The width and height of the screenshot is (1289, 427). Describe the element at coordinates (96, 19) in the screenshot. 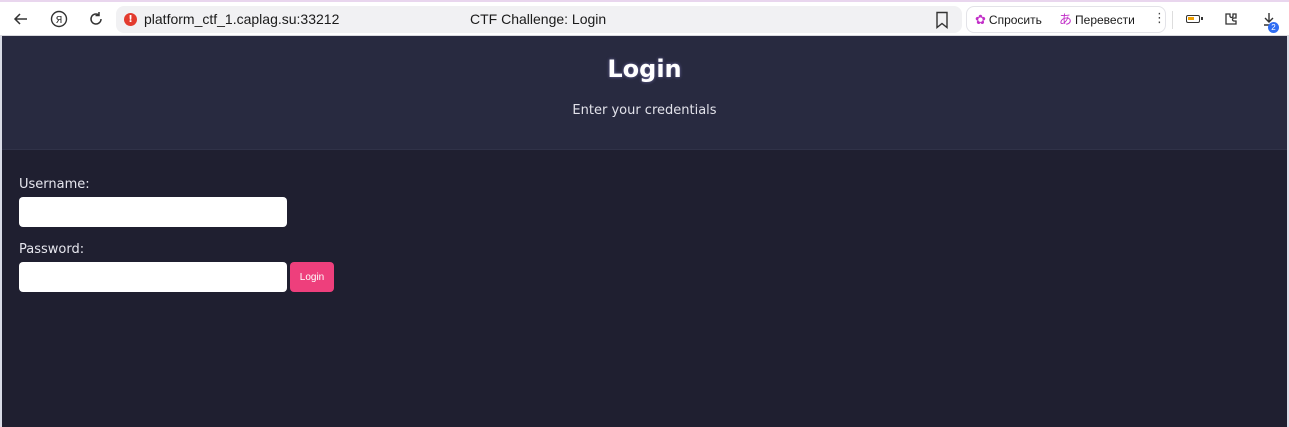

I see `reload-icon` at that location.